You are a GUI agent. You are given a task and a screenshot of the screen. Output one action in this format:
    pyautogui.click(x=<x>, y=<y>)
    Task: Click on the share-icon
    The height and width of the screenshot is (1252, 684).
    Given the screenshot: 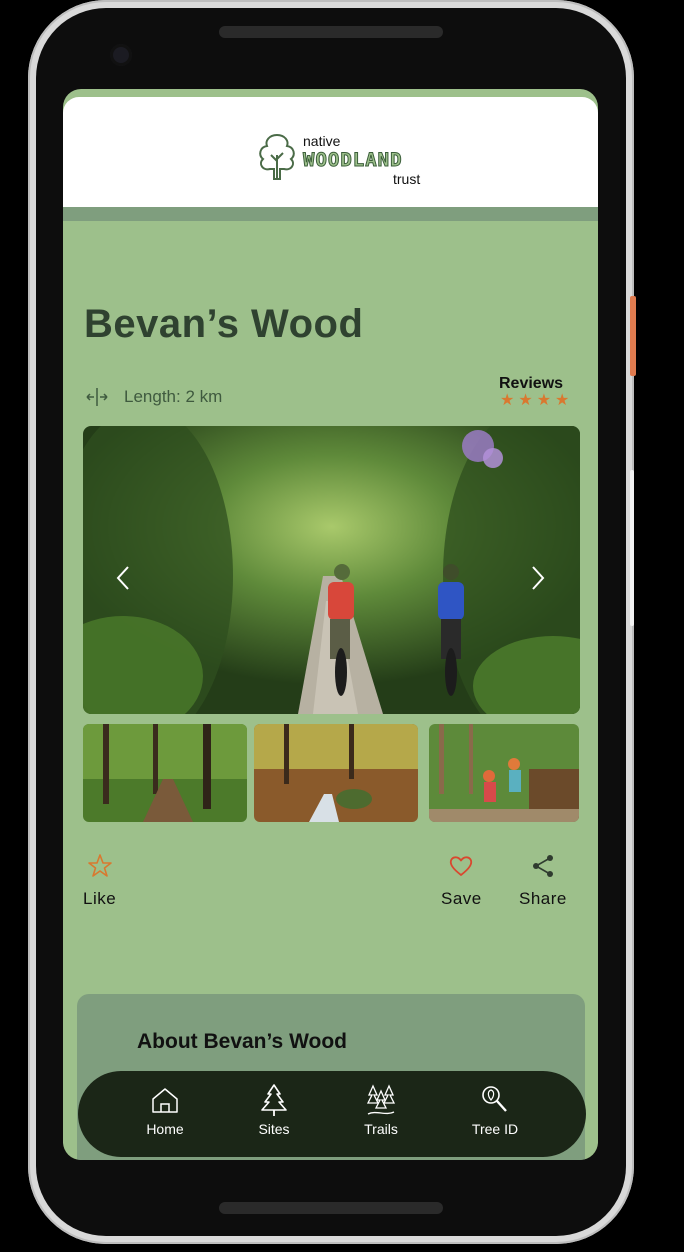 What is the action you would take?
    pyautogui.click(x=542, y=866)
    